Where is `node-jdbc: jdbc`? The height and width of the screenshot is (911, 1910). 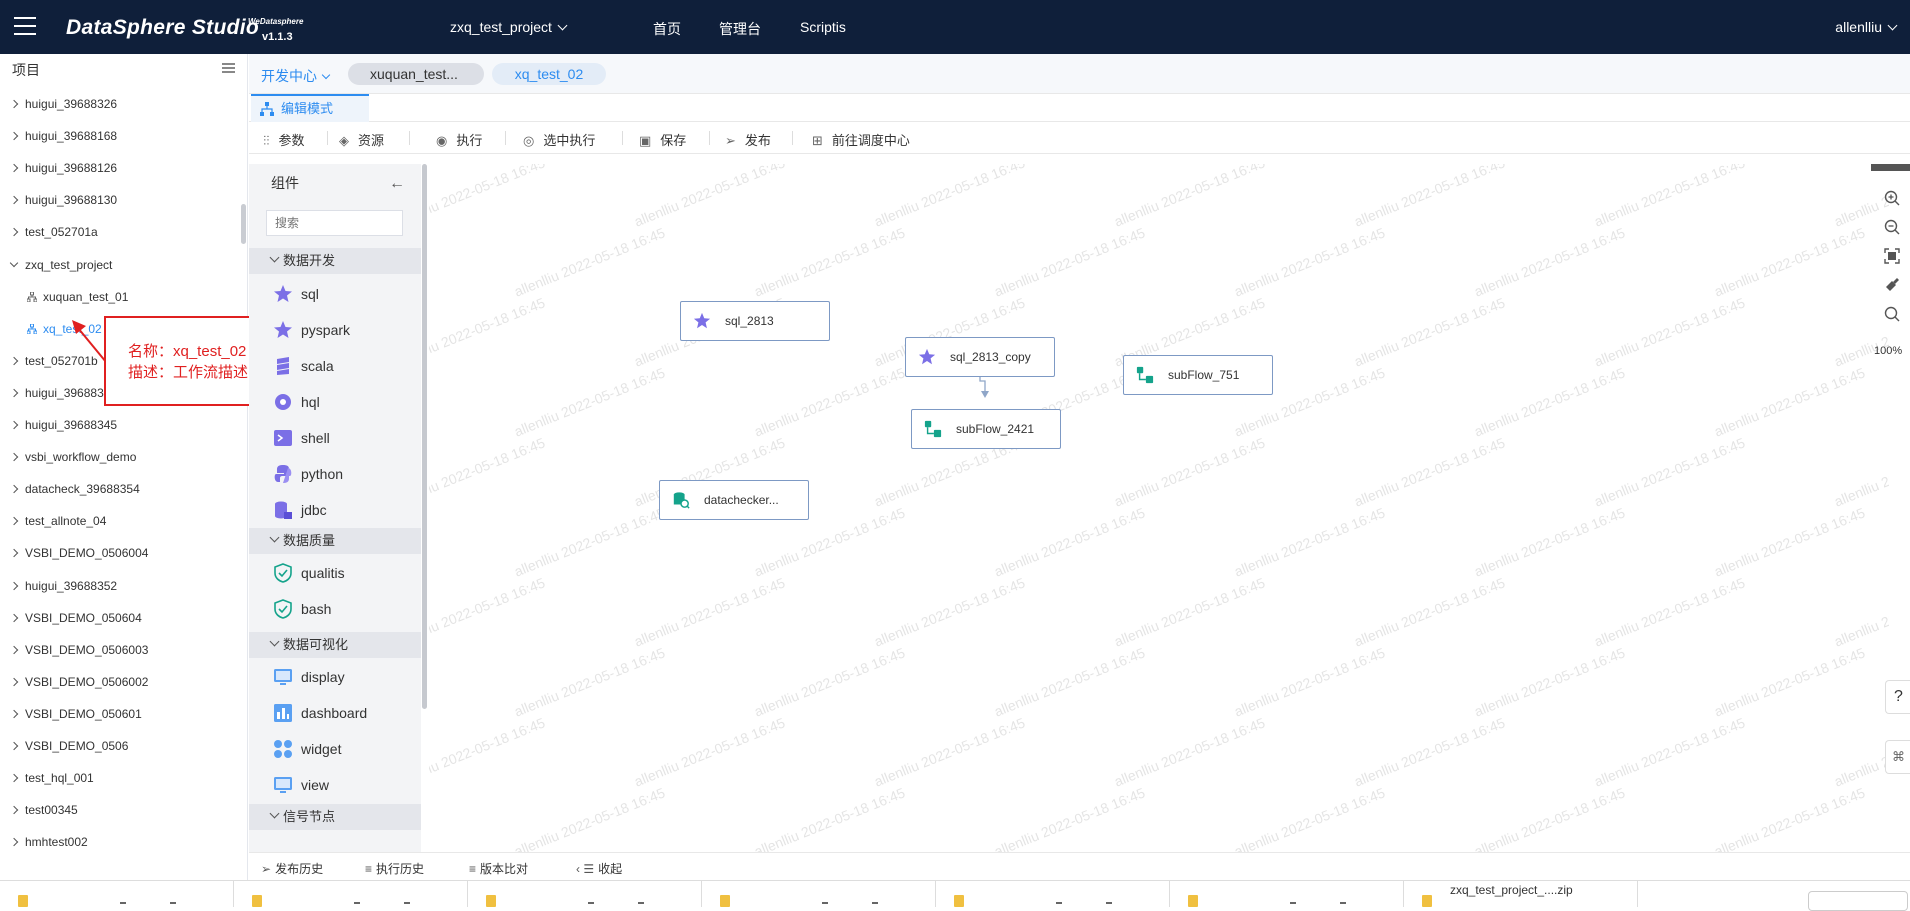
node-jdbc: jdbc is located at coordinates (300, 510).